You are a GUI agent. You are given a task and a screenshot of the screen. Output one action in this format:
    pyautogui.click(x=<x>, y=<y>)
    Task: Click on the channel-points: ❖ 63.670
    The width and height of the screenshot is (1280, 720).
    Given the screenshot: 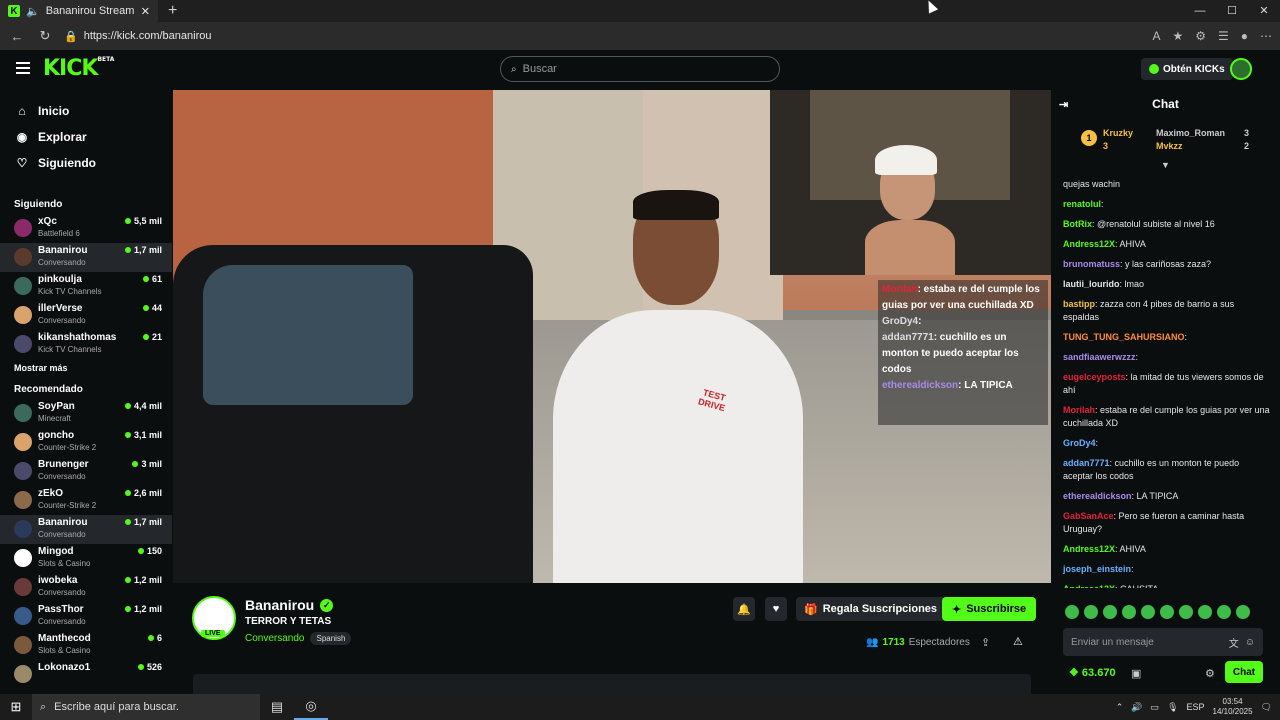 What is the action you would take?
    pyautogui.click(x=1092, y=672)
    